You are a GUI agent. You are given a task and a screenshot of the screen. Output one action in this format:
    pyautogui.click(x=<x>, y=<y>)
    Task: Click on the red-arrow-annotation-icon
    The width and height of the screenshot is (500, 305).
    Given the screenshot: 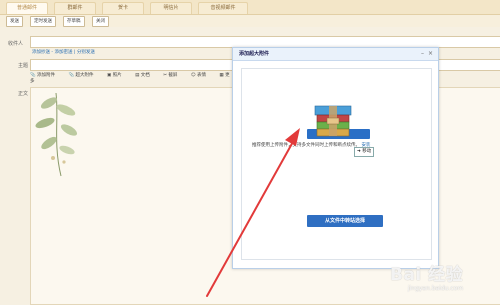 What is the action you would take?
    pyautogui.click(x=253, y=212)
    